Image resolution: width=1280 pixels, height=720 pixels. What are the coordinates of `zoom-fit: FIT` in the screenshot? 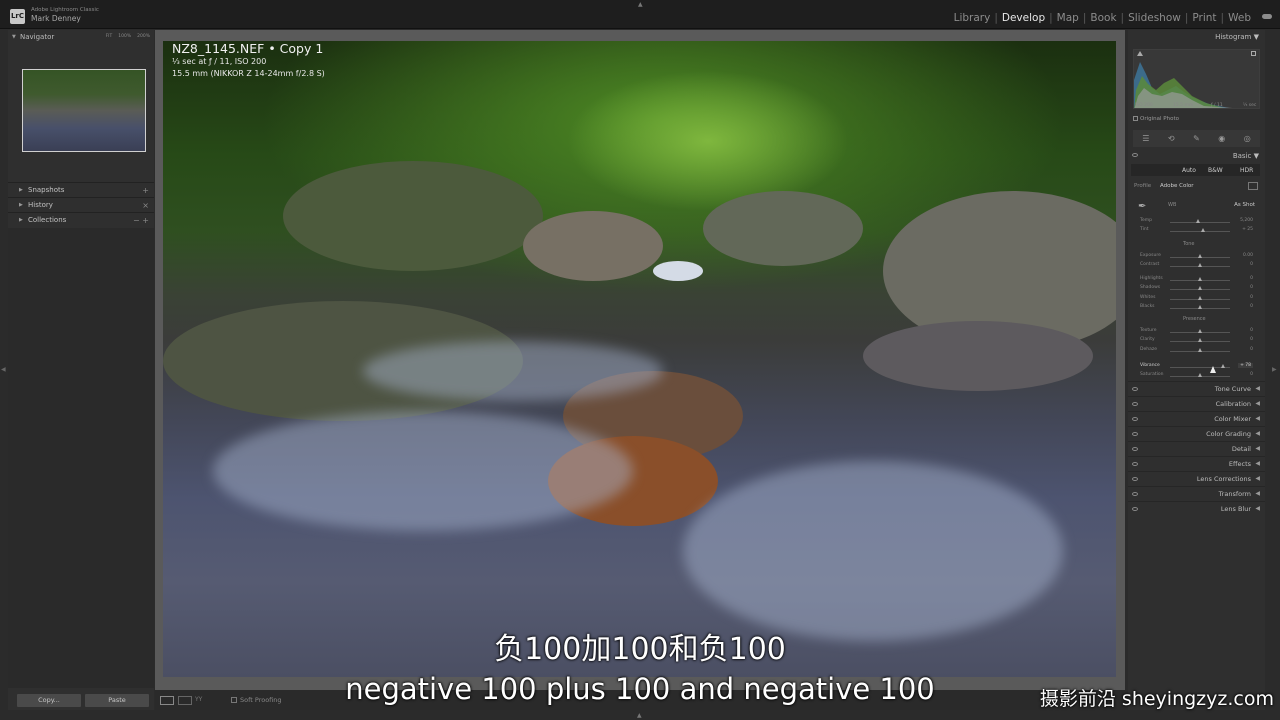 It's located at (109, 37).